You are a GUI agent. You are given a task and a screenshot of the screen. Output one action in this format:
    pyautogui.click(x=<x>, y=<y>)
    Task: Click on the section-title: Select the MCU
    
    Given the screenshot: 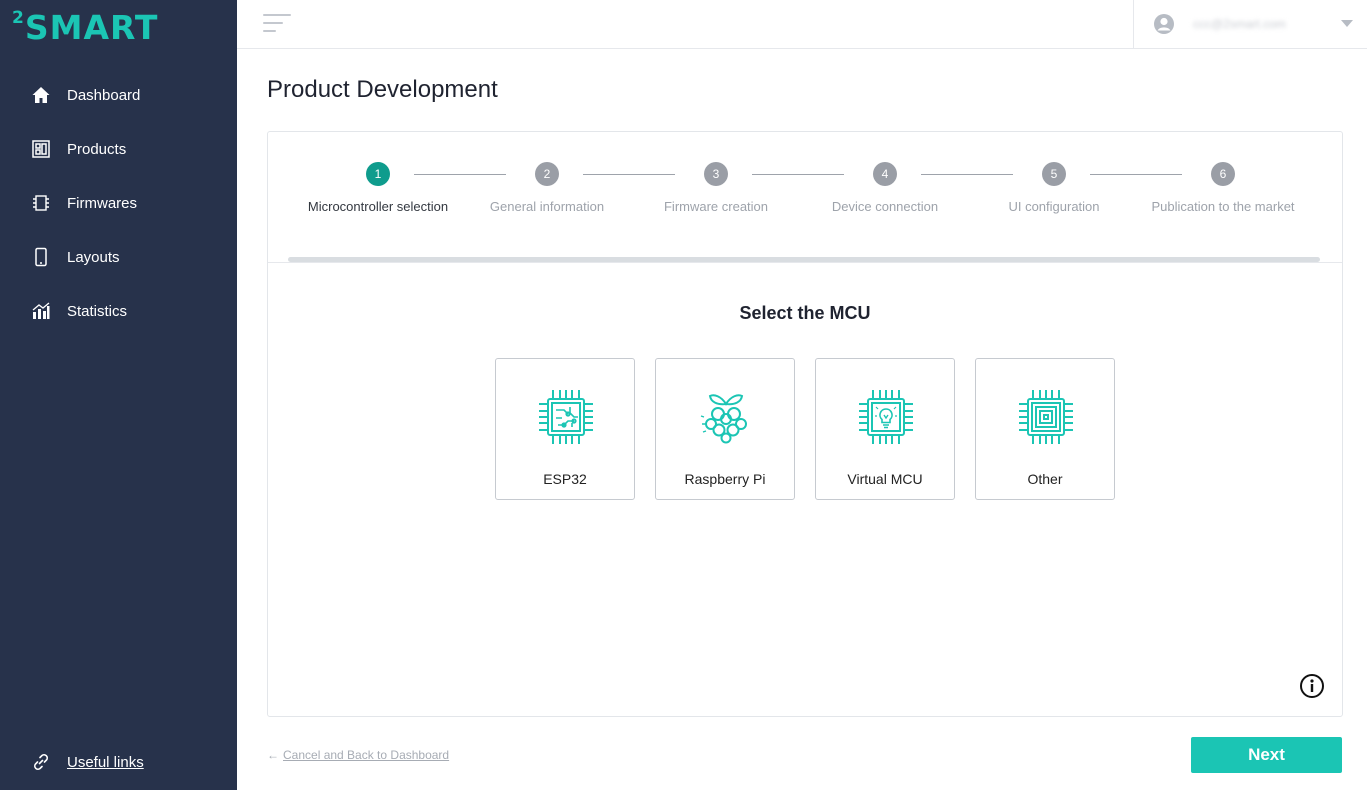 What is the action you would take?
    pyautogui.click(x=805, y=313)
    